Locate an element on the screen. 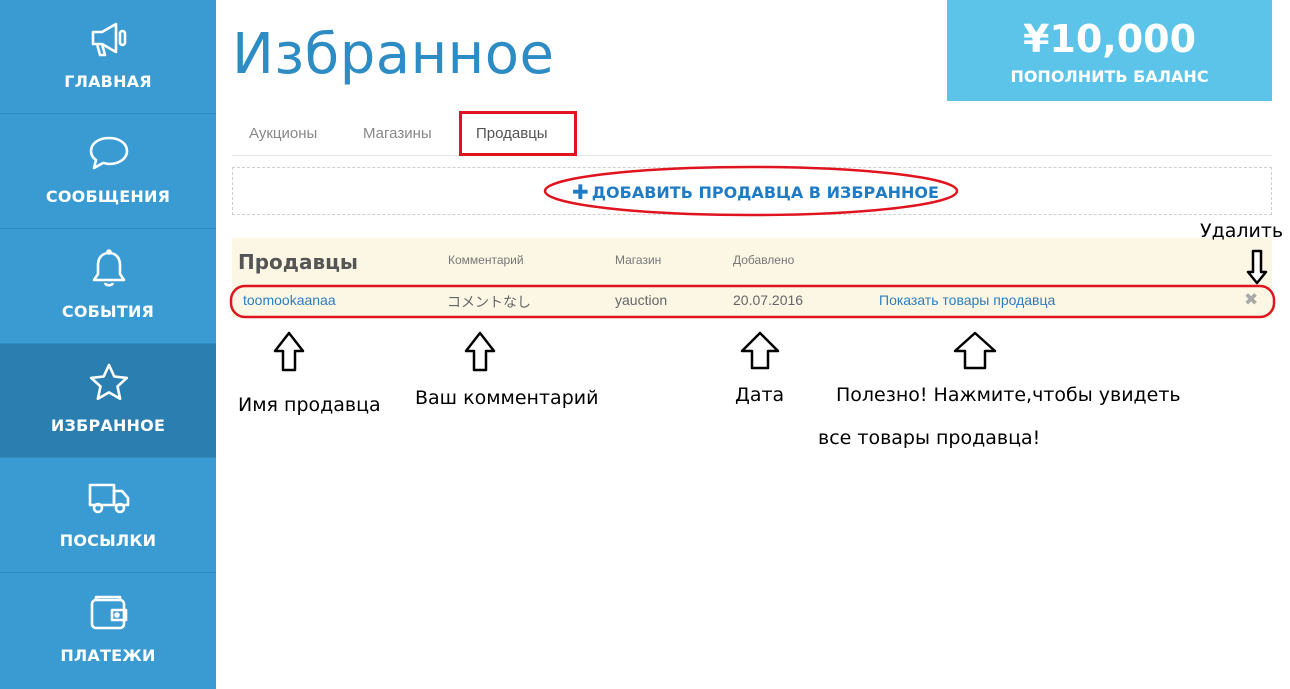 This screenshot has height=689, width=1290. truck-icon is located at coordinates (109, 498).